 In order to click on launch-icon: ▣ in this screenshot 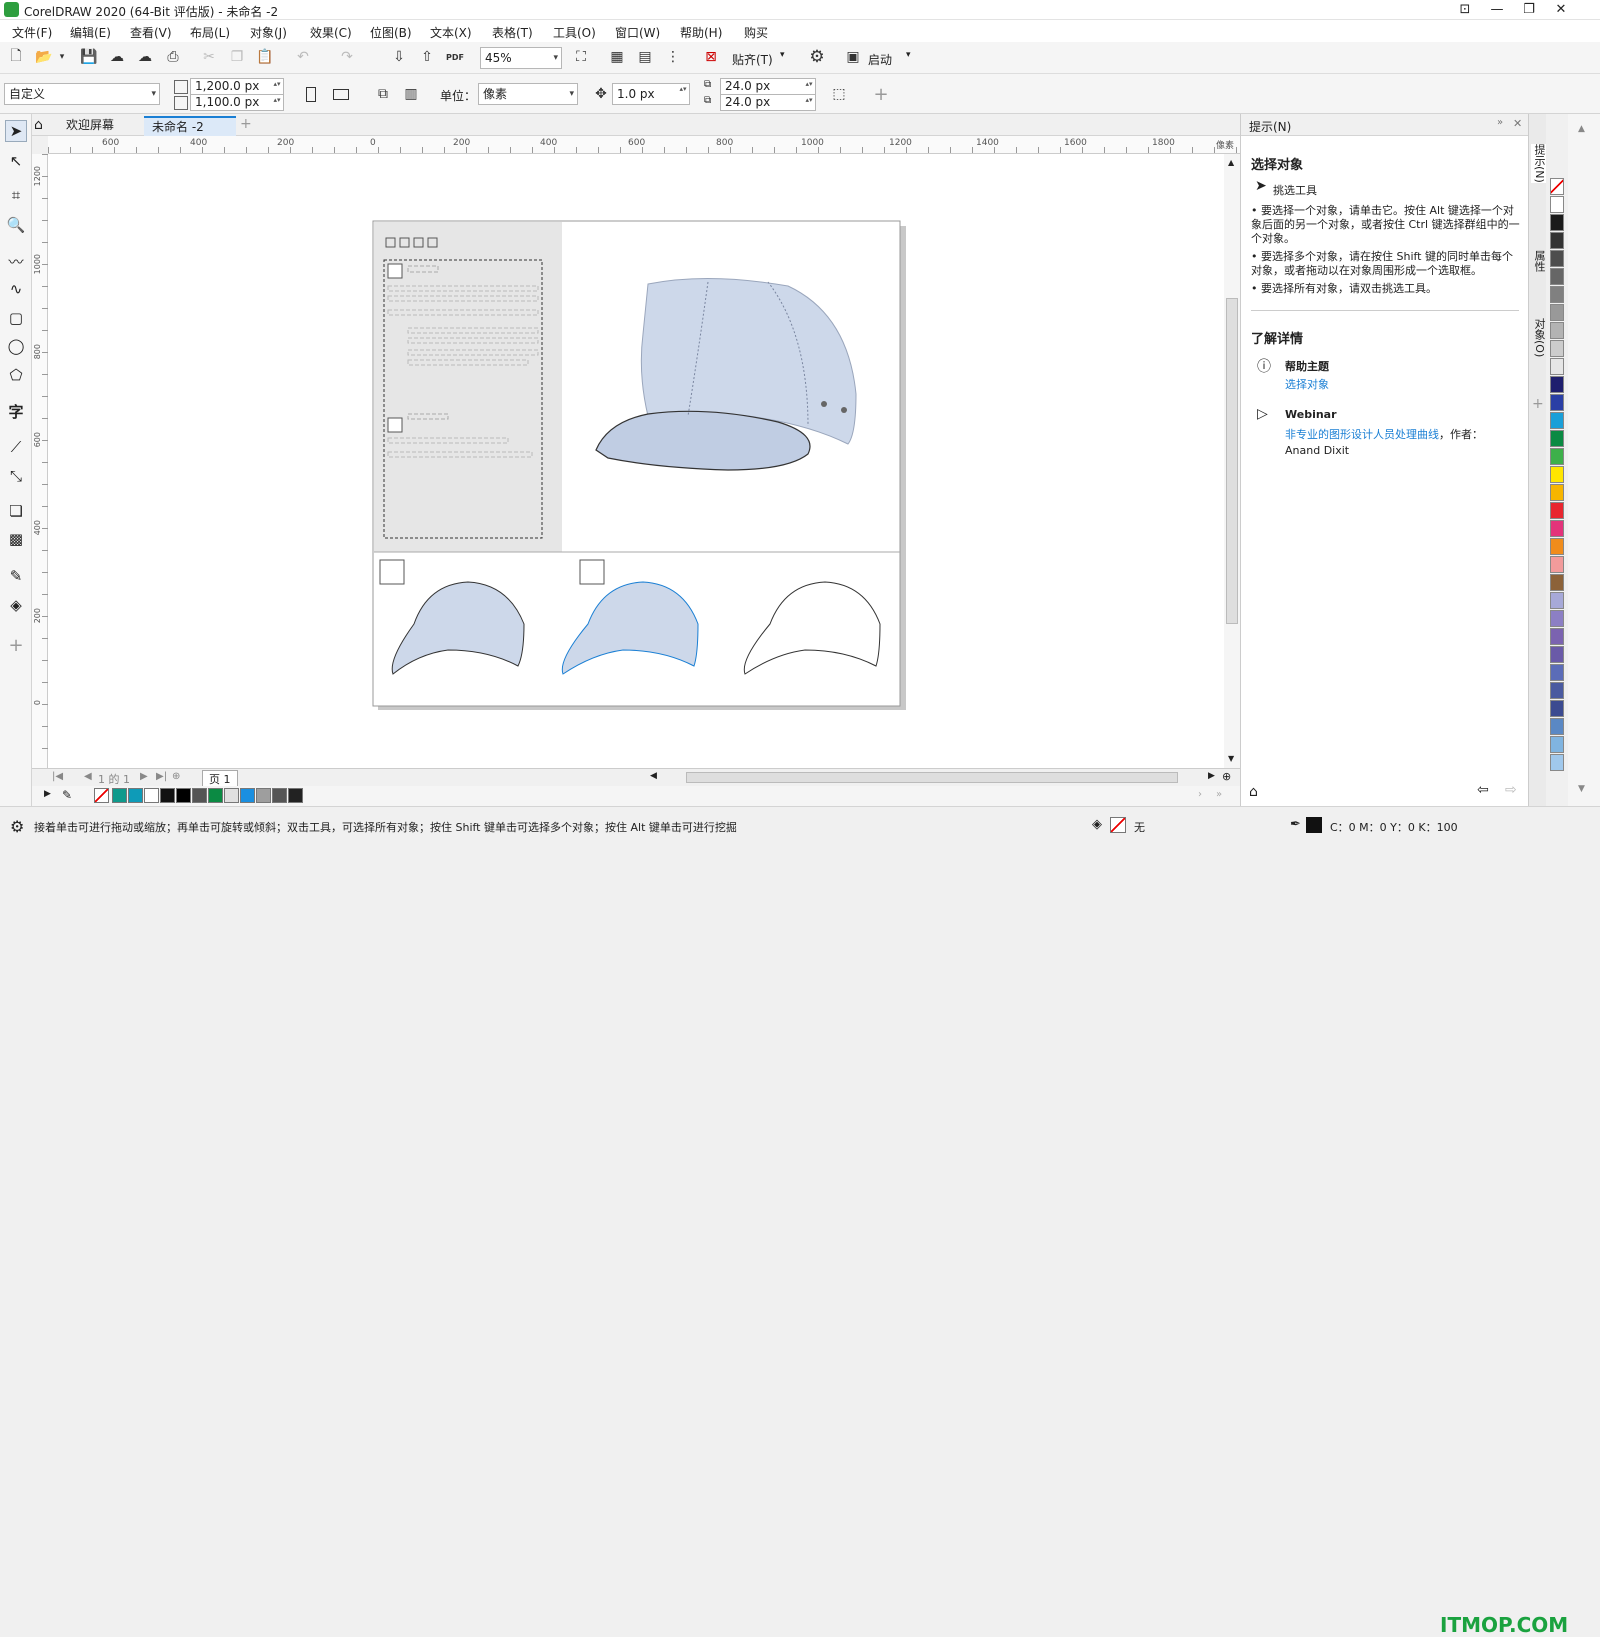, I will do `click(853, 57)`.